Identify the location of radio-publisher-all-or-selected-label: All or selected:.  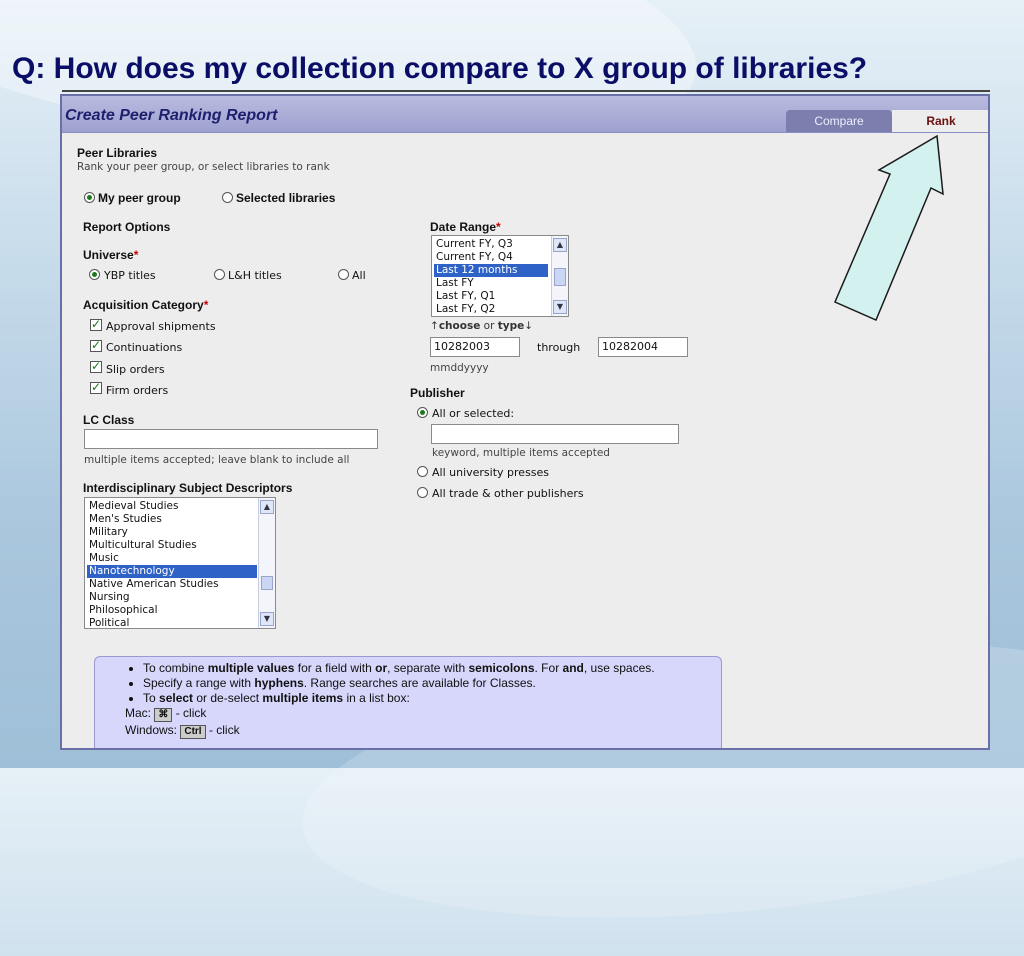
(473, 413).